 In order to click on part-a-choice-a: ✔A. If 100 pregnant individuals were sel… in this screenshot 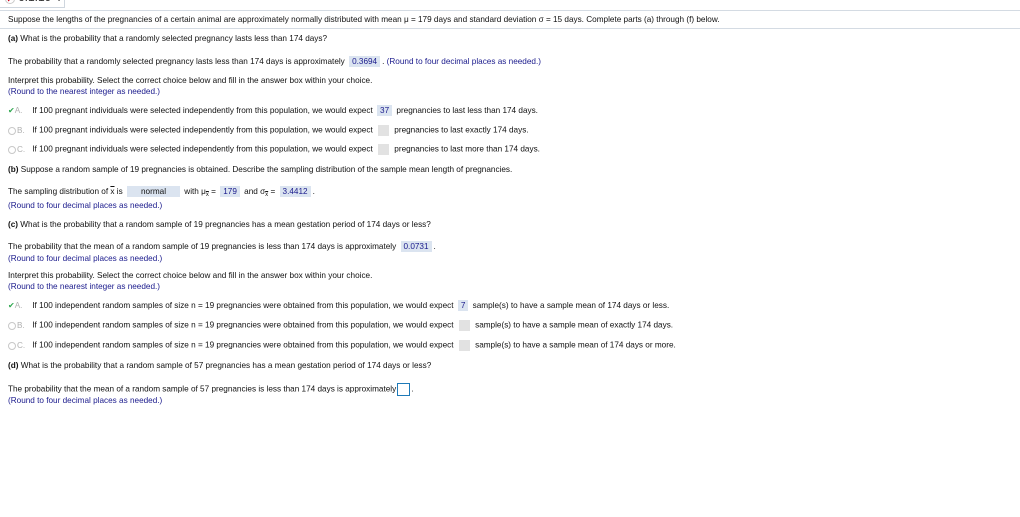, I will do `click(273, 110)`.